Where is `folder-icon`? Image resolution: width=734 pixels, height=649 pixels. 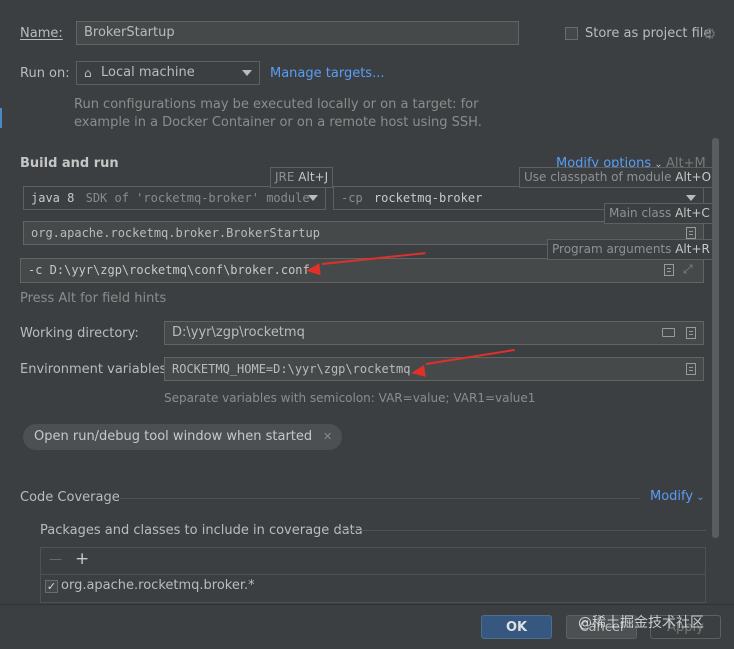 folder-icon is located at coordinates (668, 332).